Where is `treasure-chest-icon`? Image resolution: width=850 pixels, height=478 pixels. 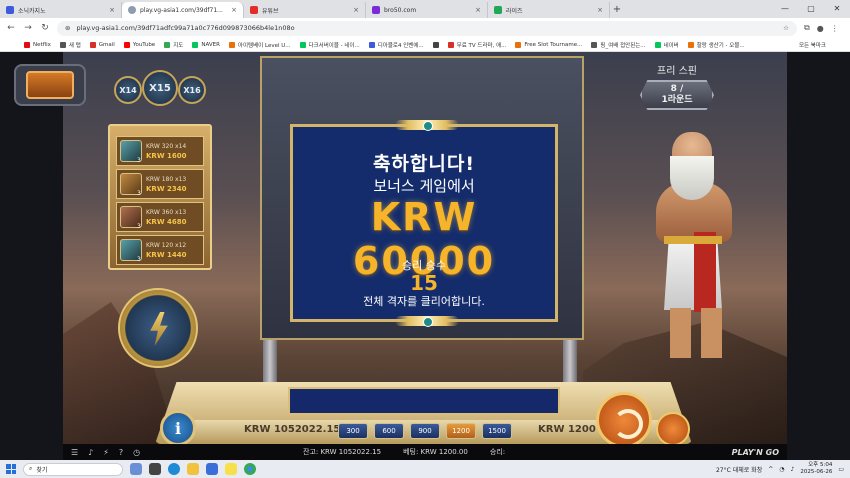
treasure-chest-icon is located at coordinates (50, 85).